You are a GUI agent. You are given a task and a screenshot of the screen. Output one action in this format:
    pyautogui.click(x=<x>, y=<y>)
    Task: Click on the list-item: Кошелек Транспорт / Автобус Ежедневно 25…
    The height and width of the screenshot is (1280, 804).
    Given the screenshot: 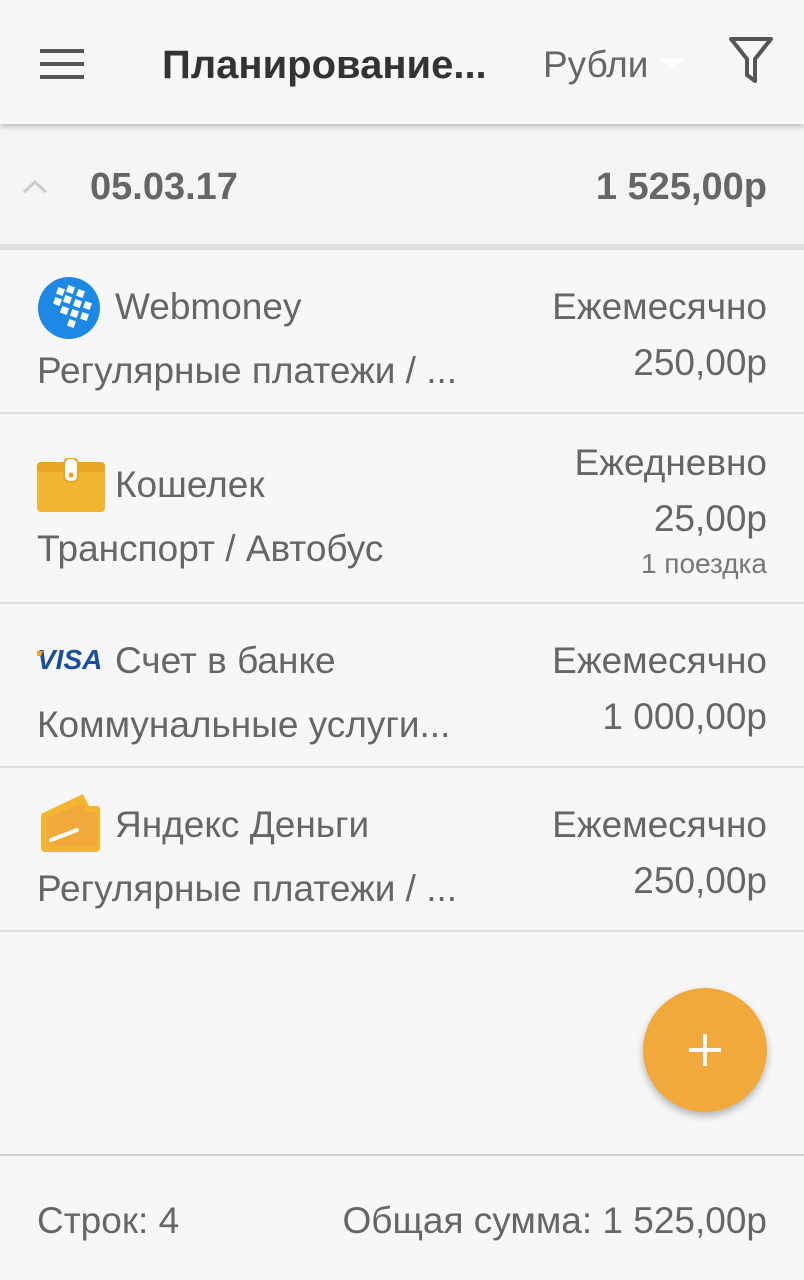 What is the action you would take?
    pyautogui.click(x=402, y=509)
    